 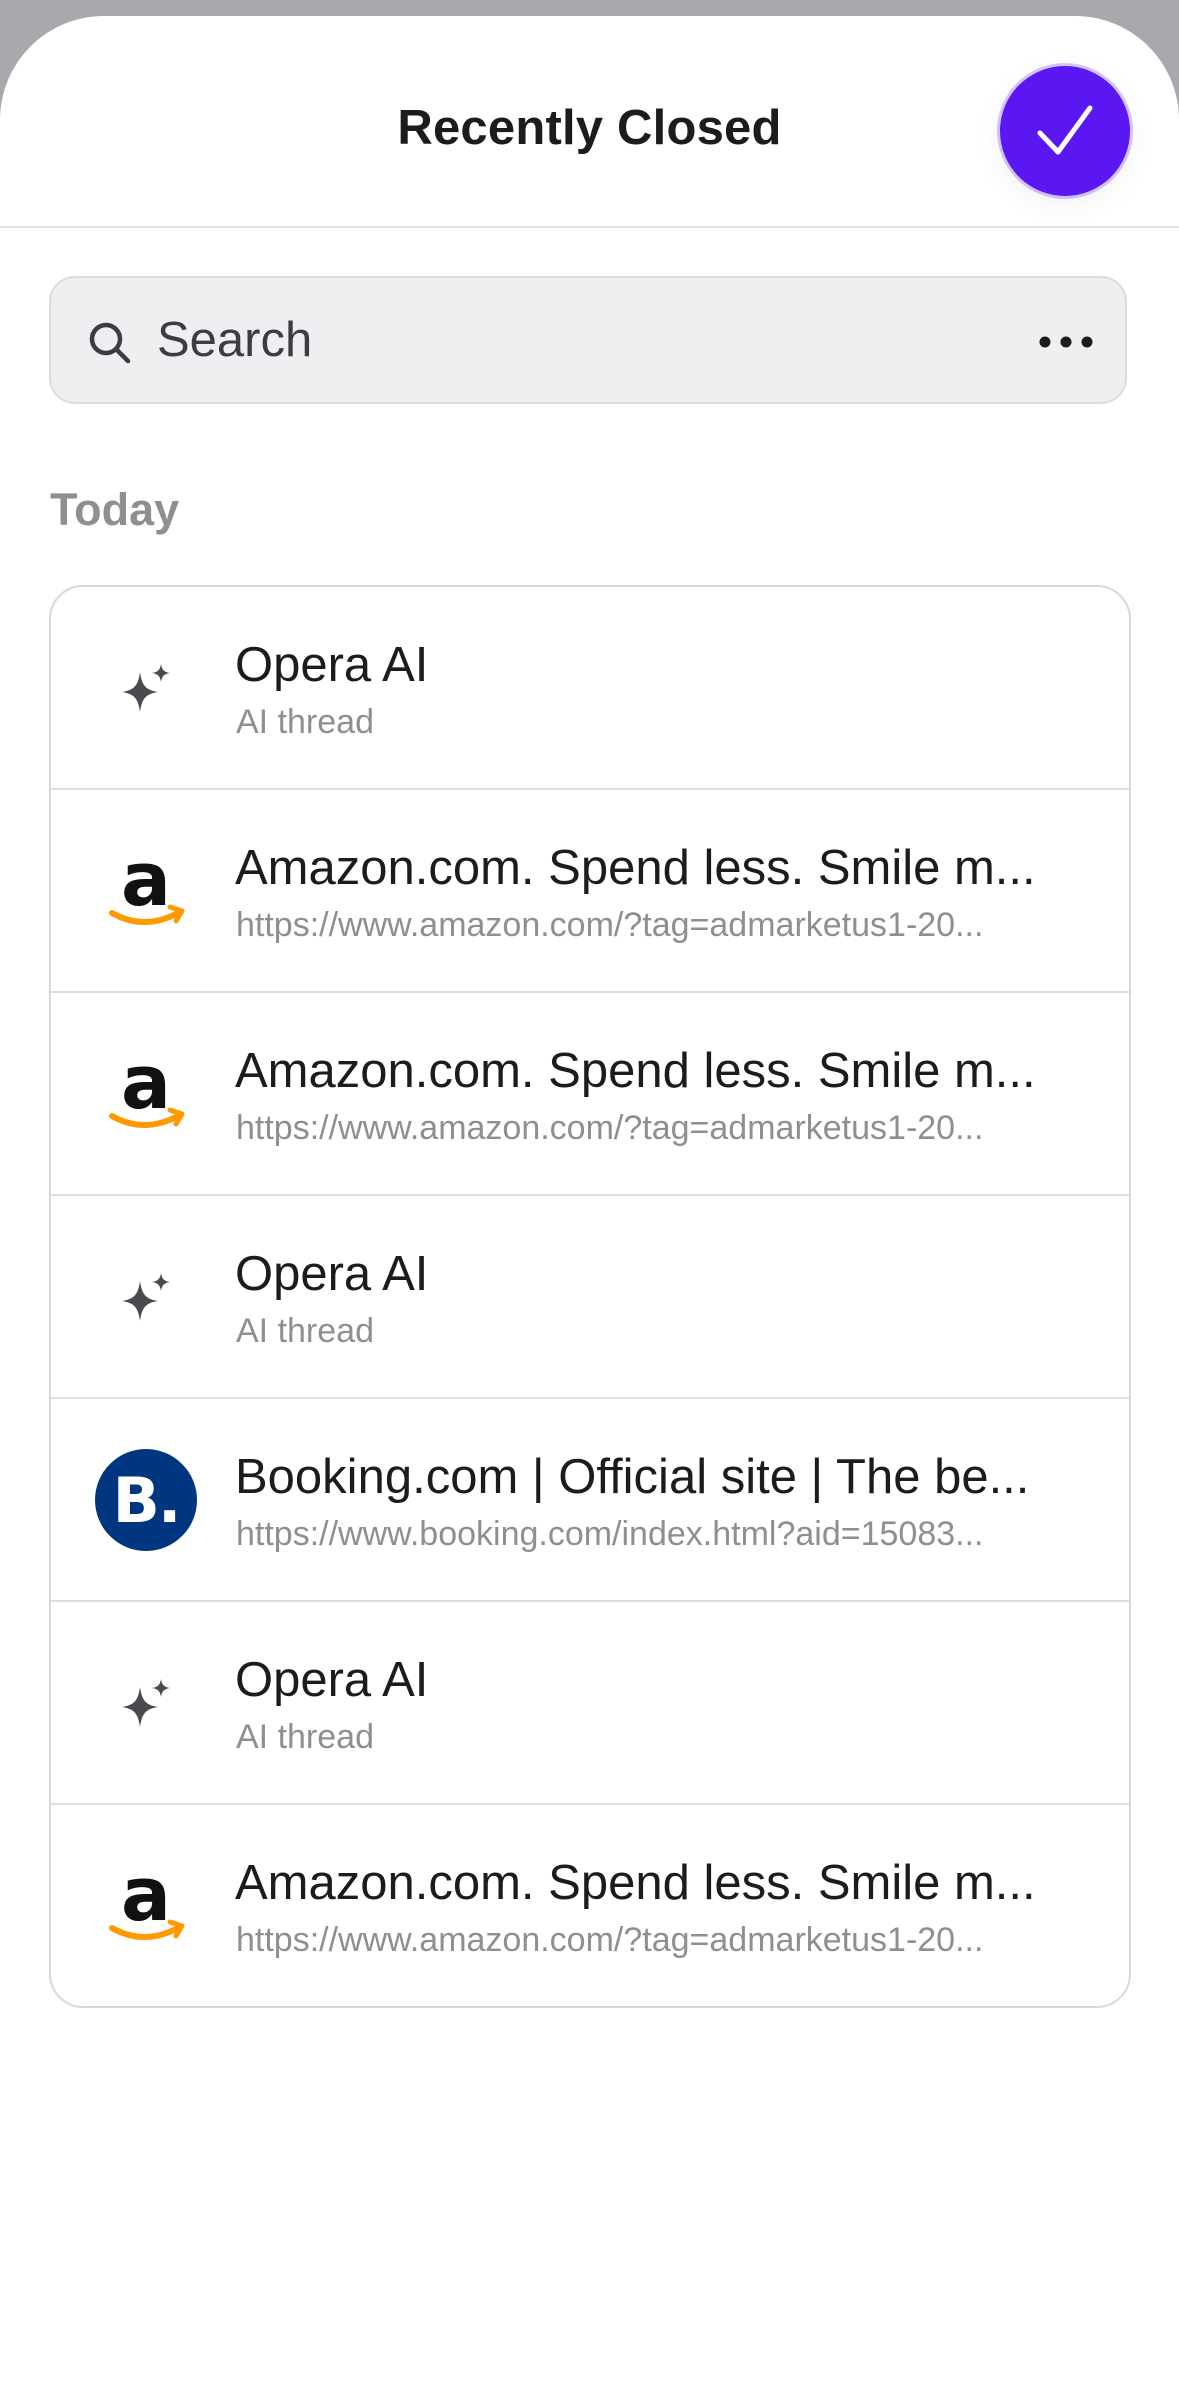 I want to click on ellipsis-icon, so click(x=1066, y=342).